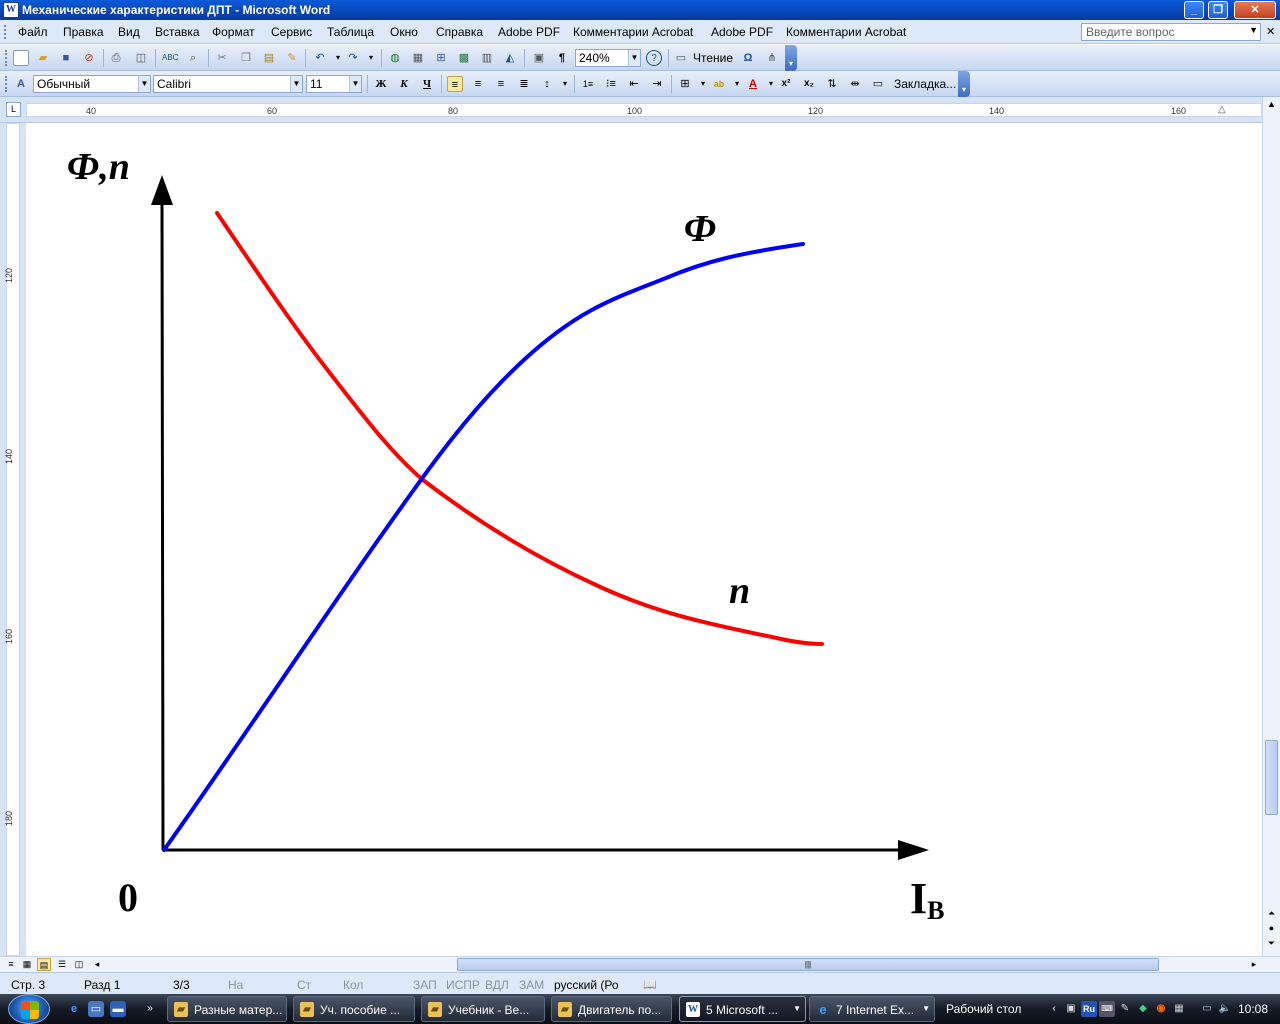  I want to click on indent-marker-icon: △, so click(1222, 109).